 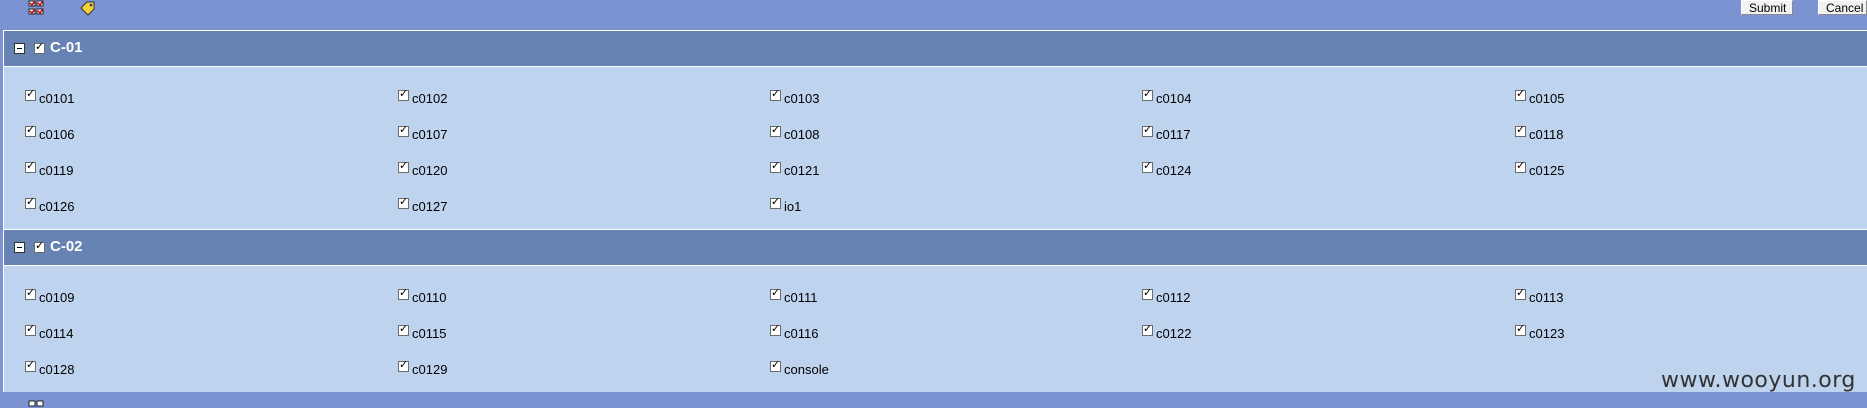 I want to click on cancel-button: Cancel, so click(x=1842, y=7).